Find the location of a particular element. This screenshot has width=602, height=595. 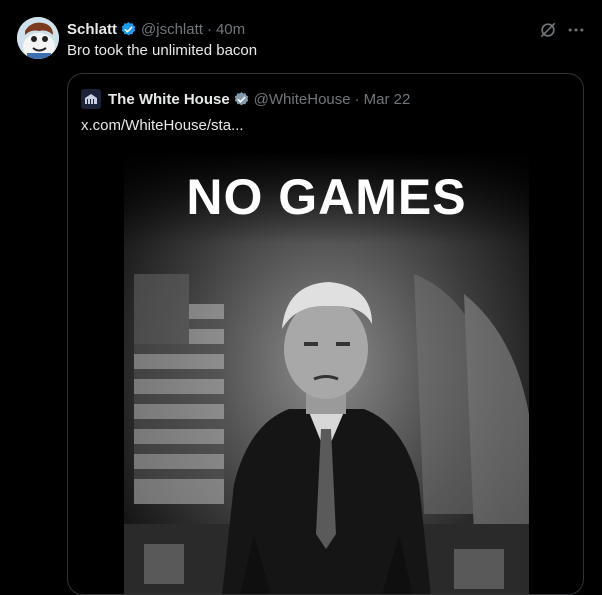

tweet-header: Schlatt @jschlatt · 40m is located at coordinates (156, 29).